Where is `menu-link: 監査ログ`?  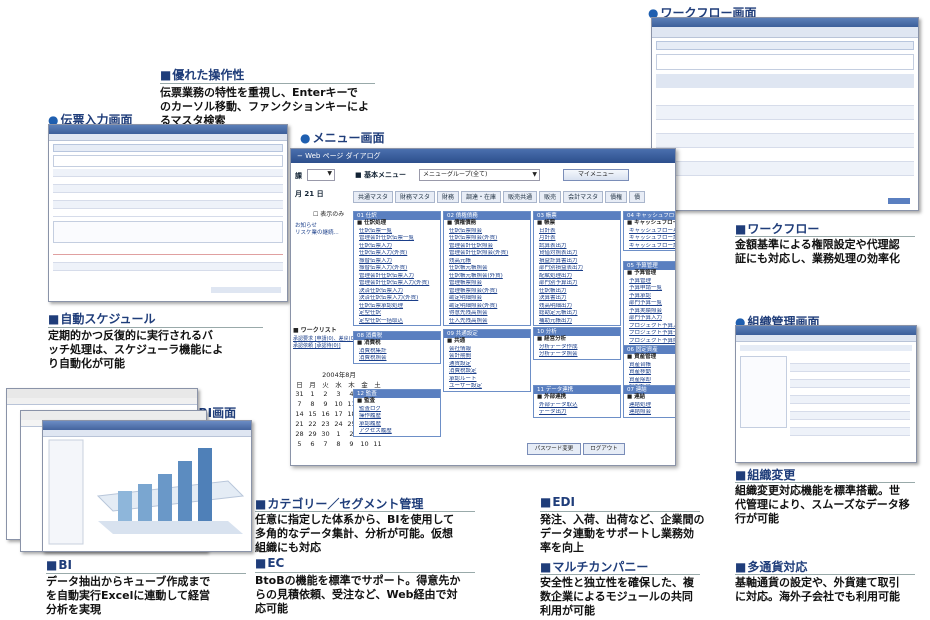
menu-link: 監査ログ is located at coordinates (397, 410).